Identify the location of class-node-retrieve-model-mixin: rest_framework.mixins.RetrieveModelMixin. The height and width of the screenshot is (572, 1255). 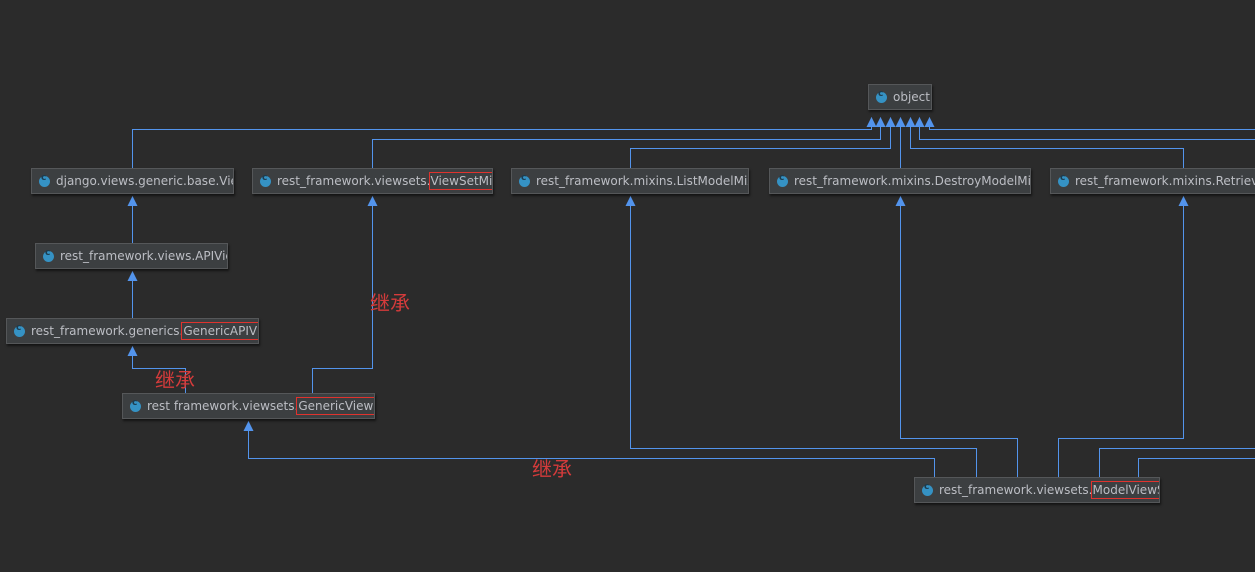
(1152, 181).